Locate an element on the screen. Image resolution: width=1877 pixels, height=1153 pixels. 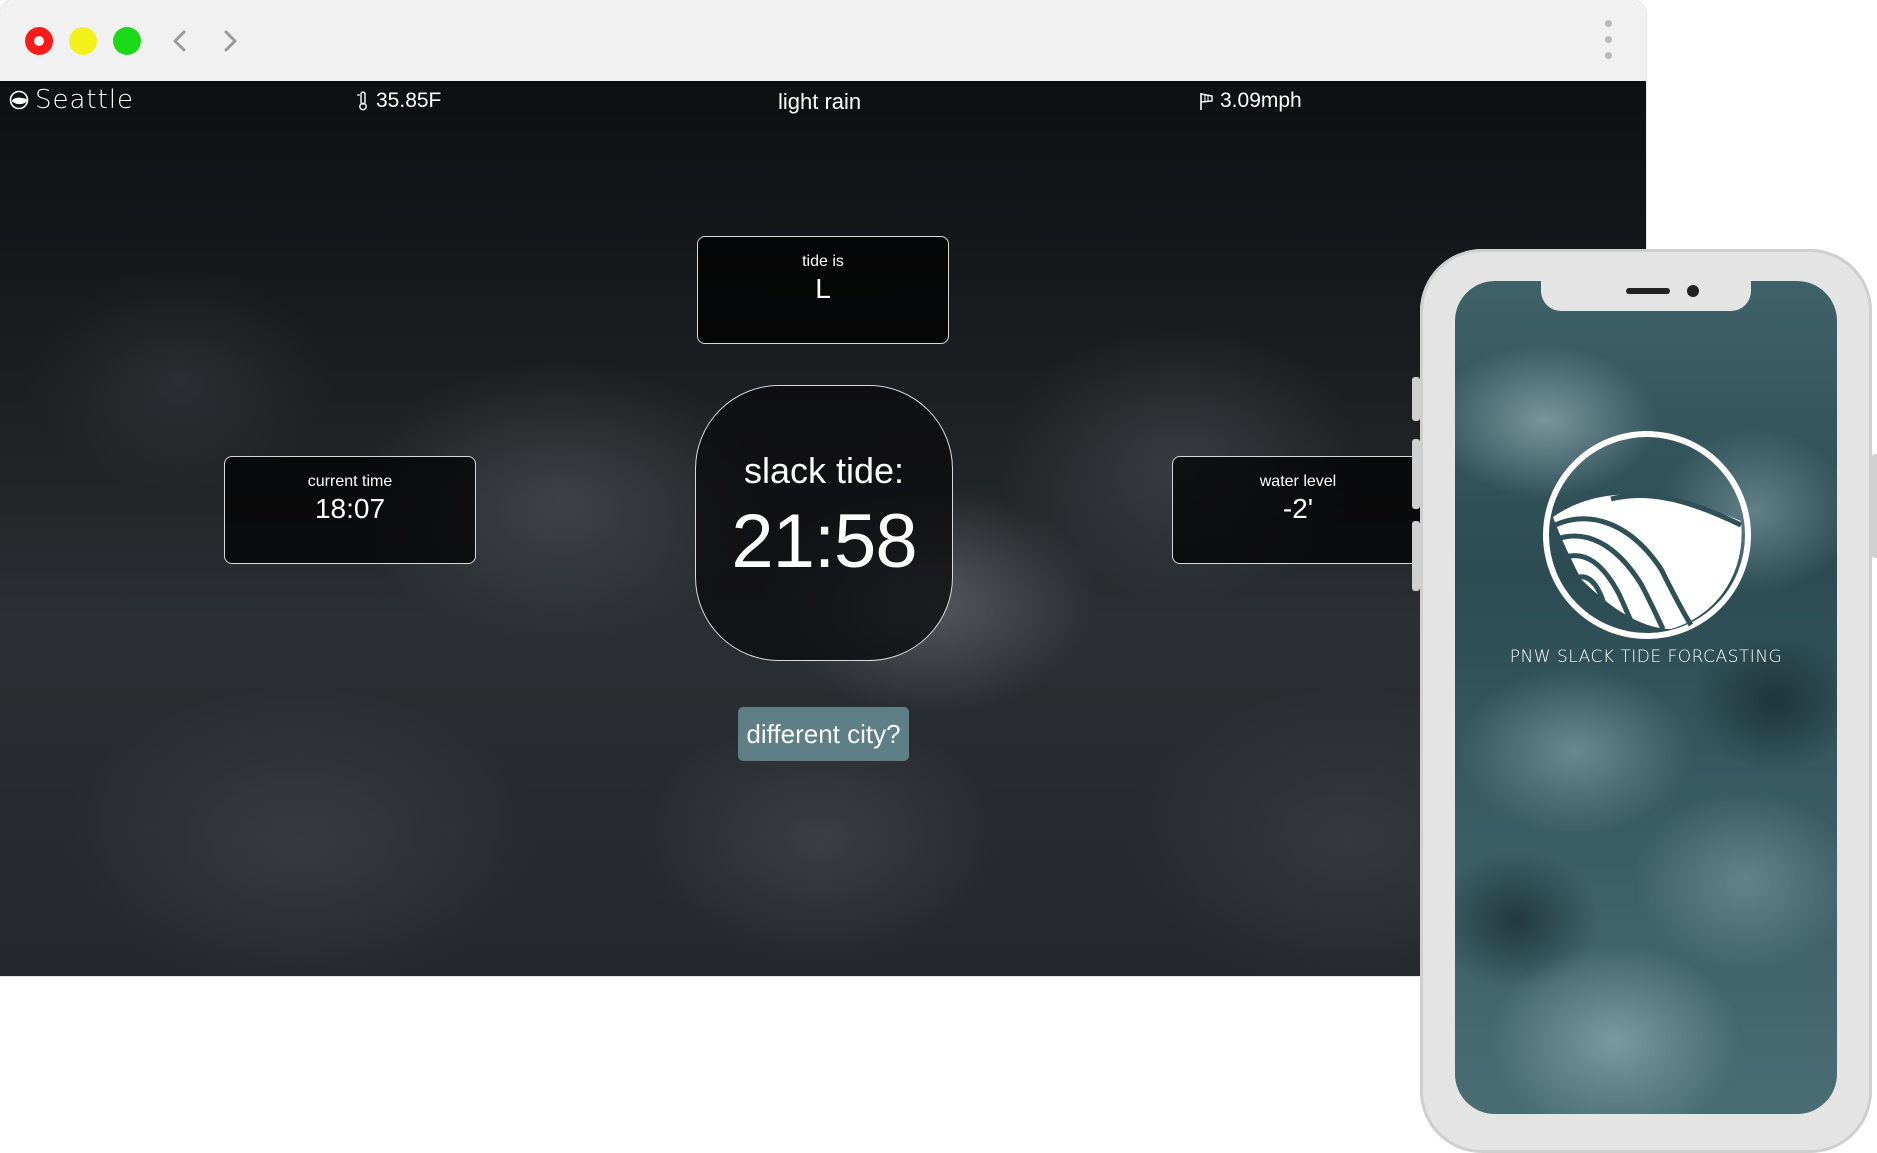
phone-mute-switch is located at coordinates (1416, 399).